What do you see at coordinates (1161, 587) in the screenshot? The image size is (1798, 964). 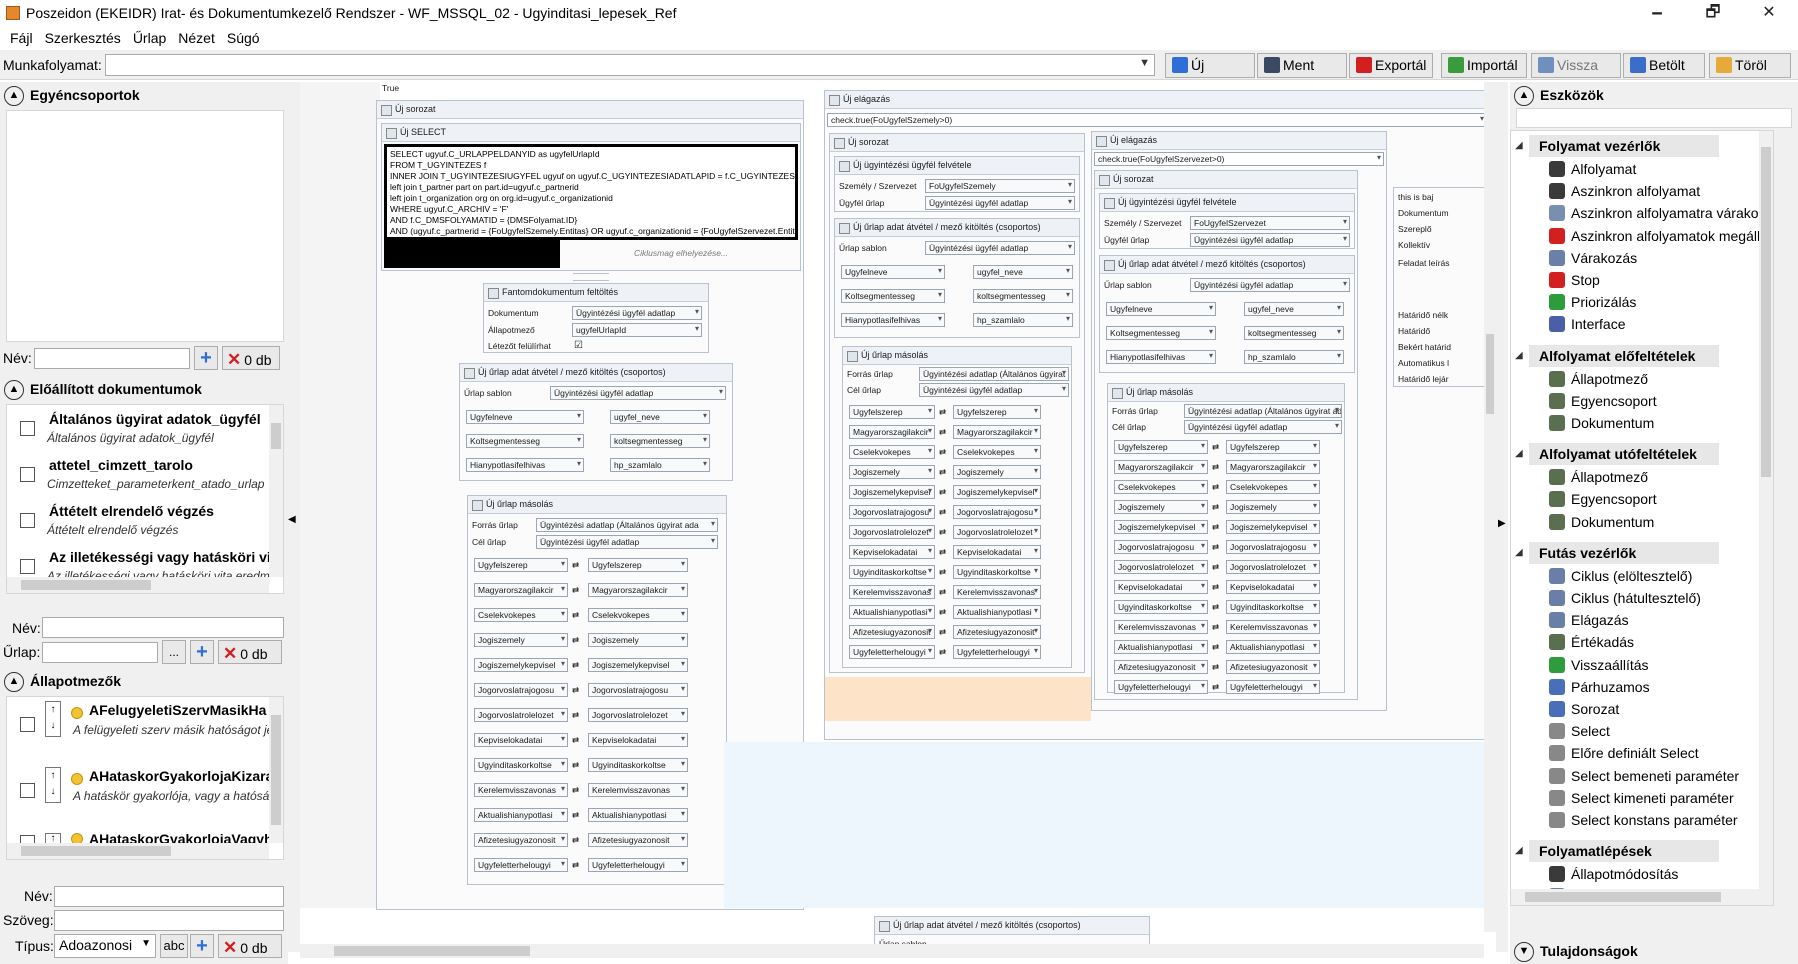 I see `copy-source: Kepviselokadatai` at bounding box center [1161, 587].